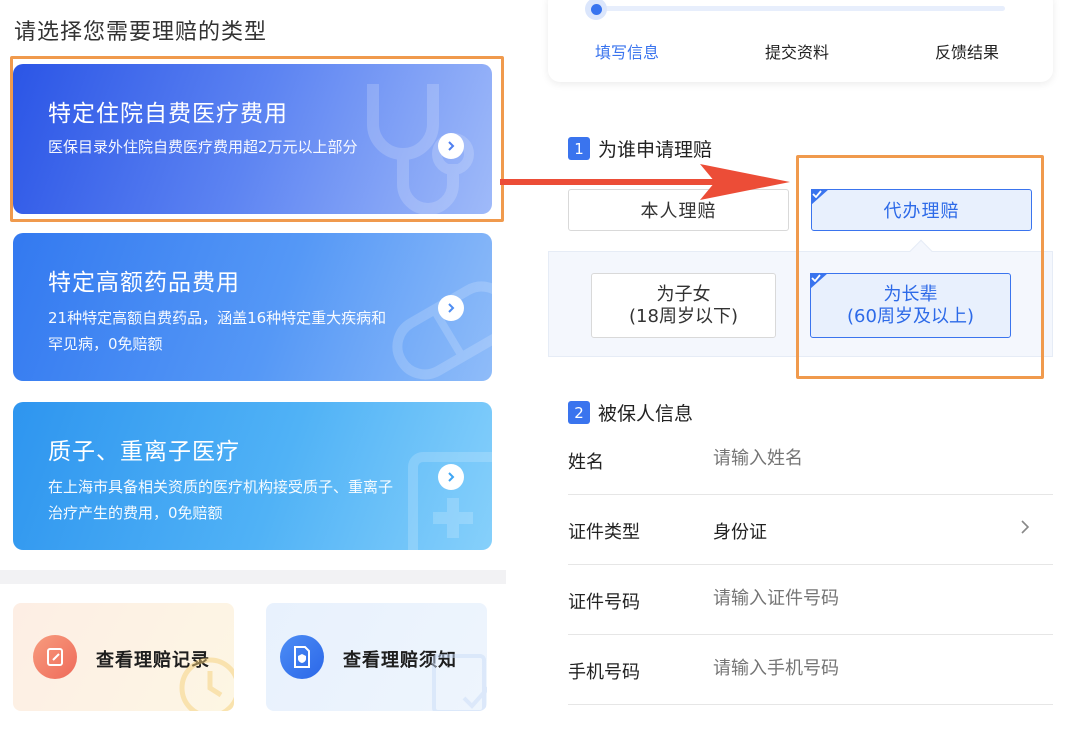 The width and height of the screenshot is (1080, 732). I want to click on step-fill-info: 填写信息, so click(627, 52).